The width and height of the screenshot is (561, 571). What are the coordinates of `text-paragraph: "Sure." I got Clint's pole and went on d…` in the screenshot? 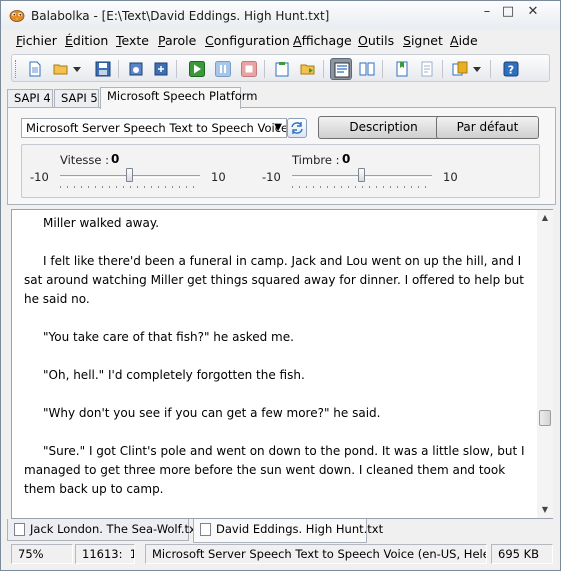 It's located at (274, 470).